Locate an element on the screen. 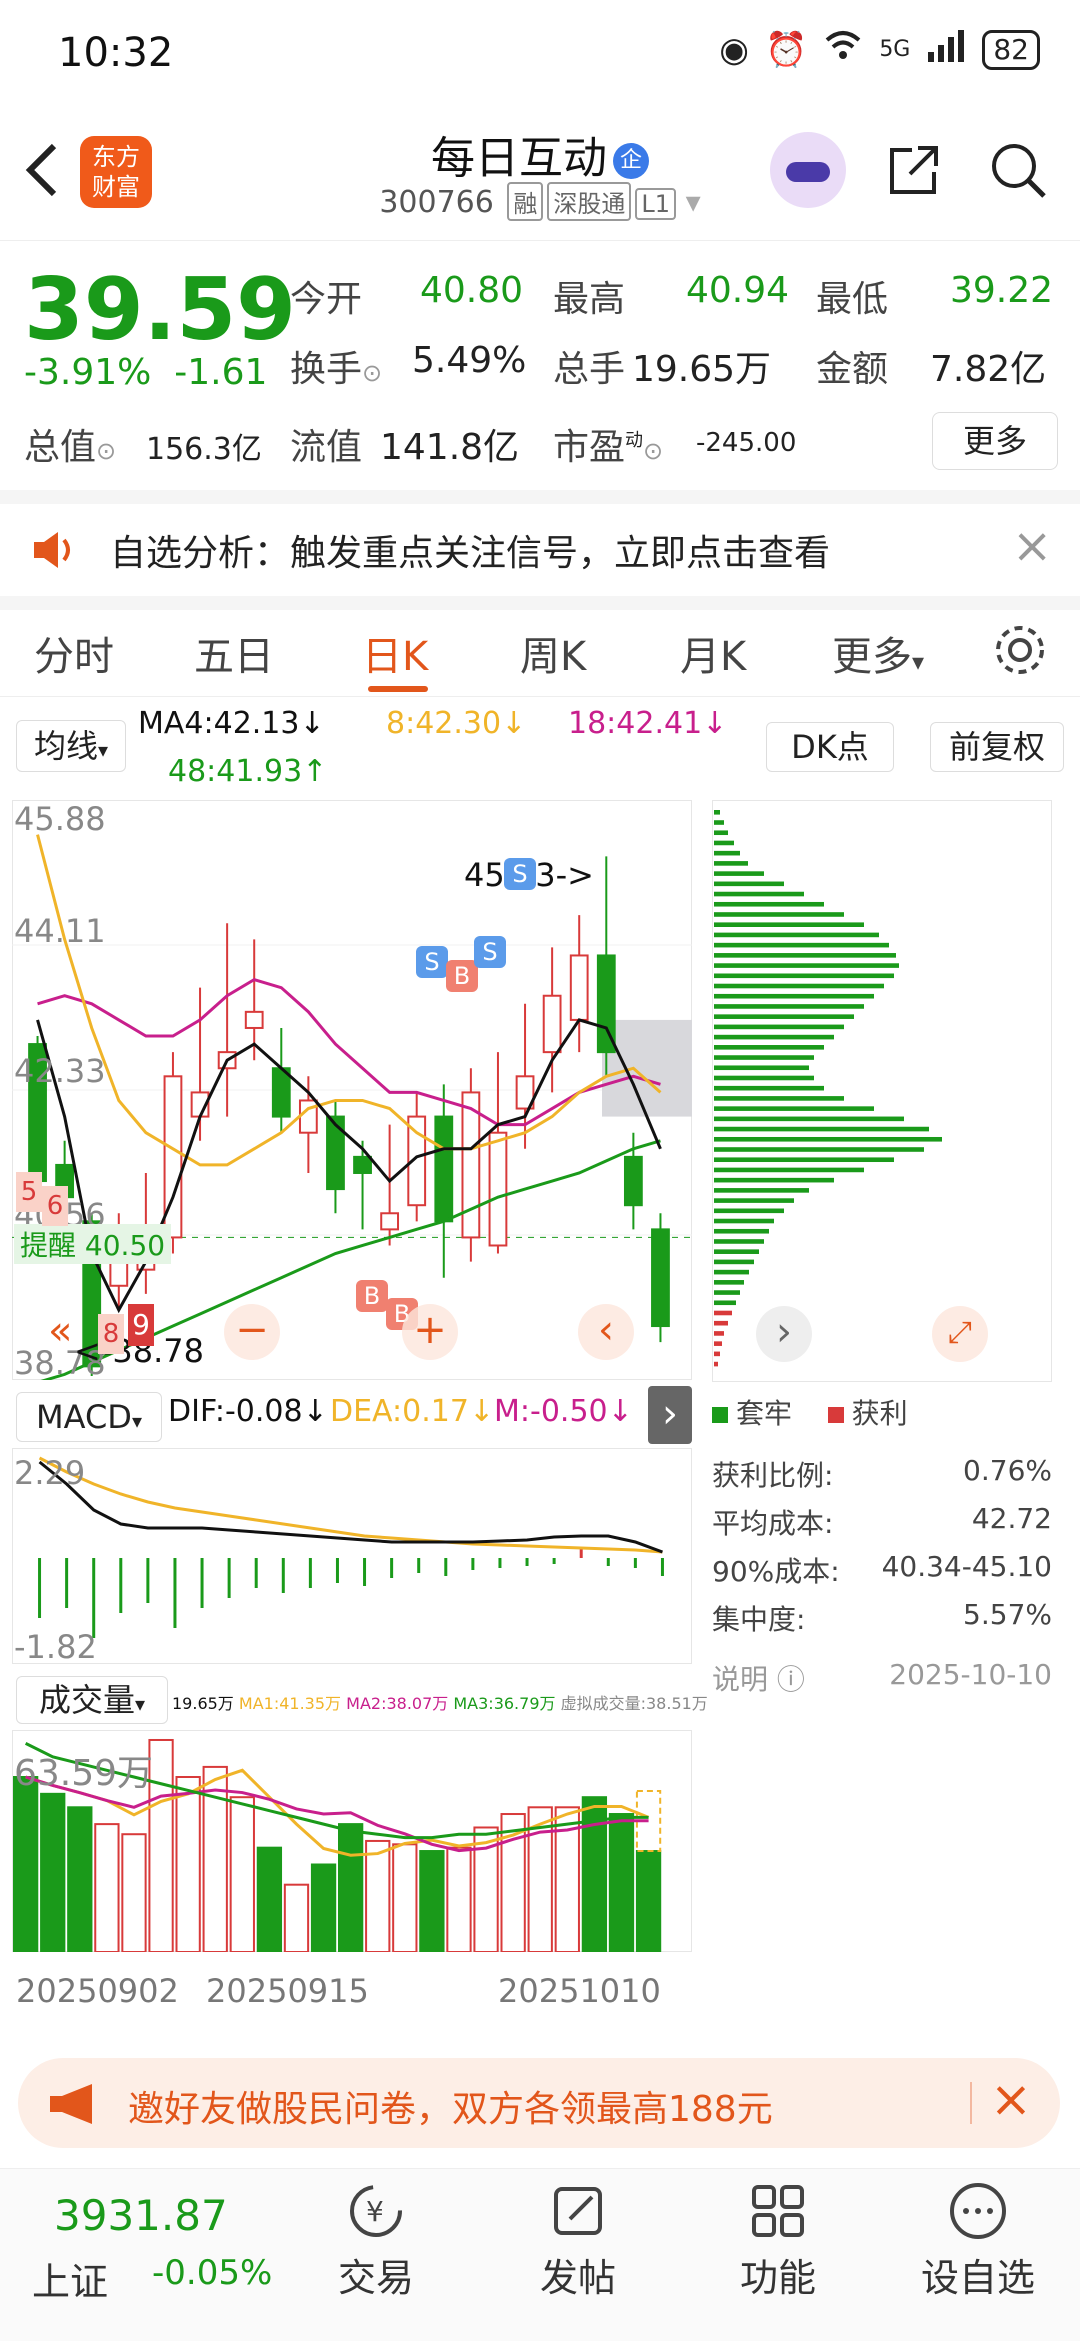 Image resolution: width=1080 pixels, height=2341 pixels. expand-icon: ⤢ is located at coordinates (960, 1334).